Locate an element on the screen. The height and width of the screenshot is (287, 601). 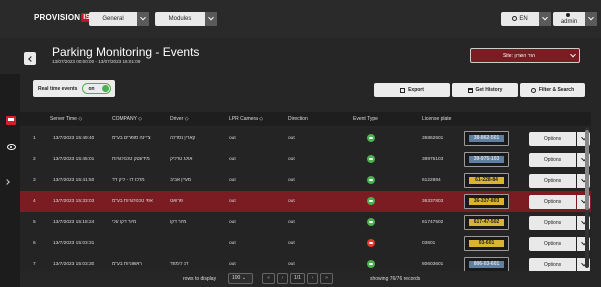
company-cell: אפי טכנולוגיות בע"מ is located at coordinates (132, 201).